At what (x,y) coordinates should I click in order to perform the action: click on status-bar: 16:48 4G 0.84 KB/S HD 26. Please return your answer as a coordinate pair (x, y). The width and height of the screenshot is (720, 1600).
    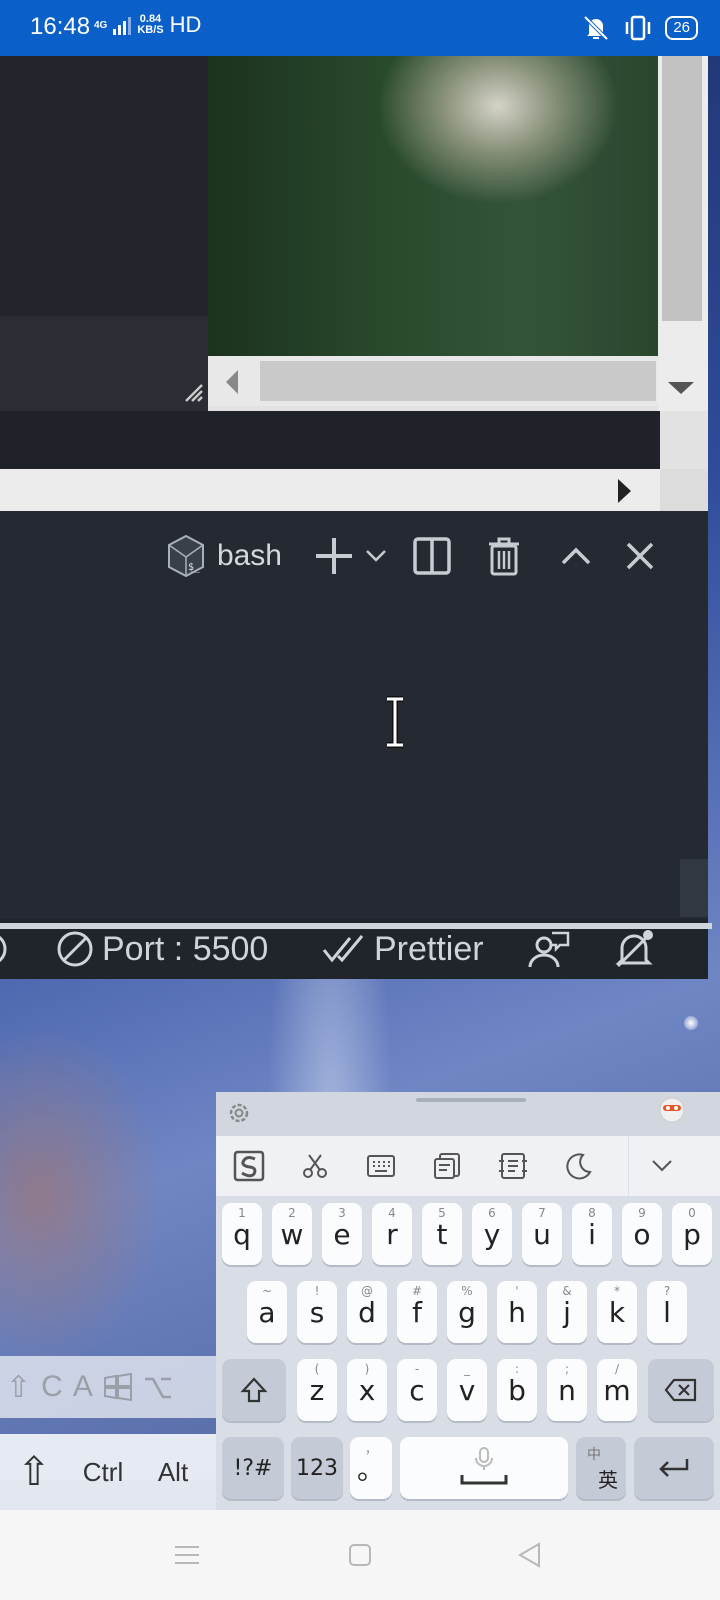
    Looking at the image, I should click on (360, 28).